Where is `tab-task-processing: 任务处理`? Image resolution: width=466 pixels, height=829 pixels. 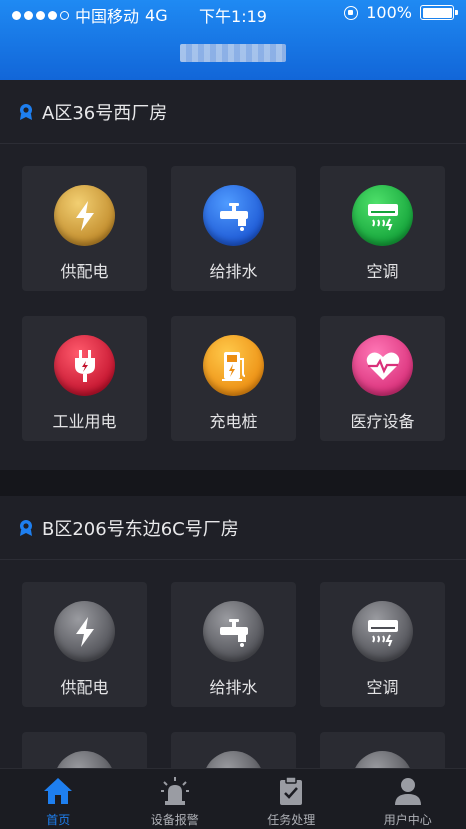 tab-task-processing: 任务处理 is located at coordinates (291, 799).